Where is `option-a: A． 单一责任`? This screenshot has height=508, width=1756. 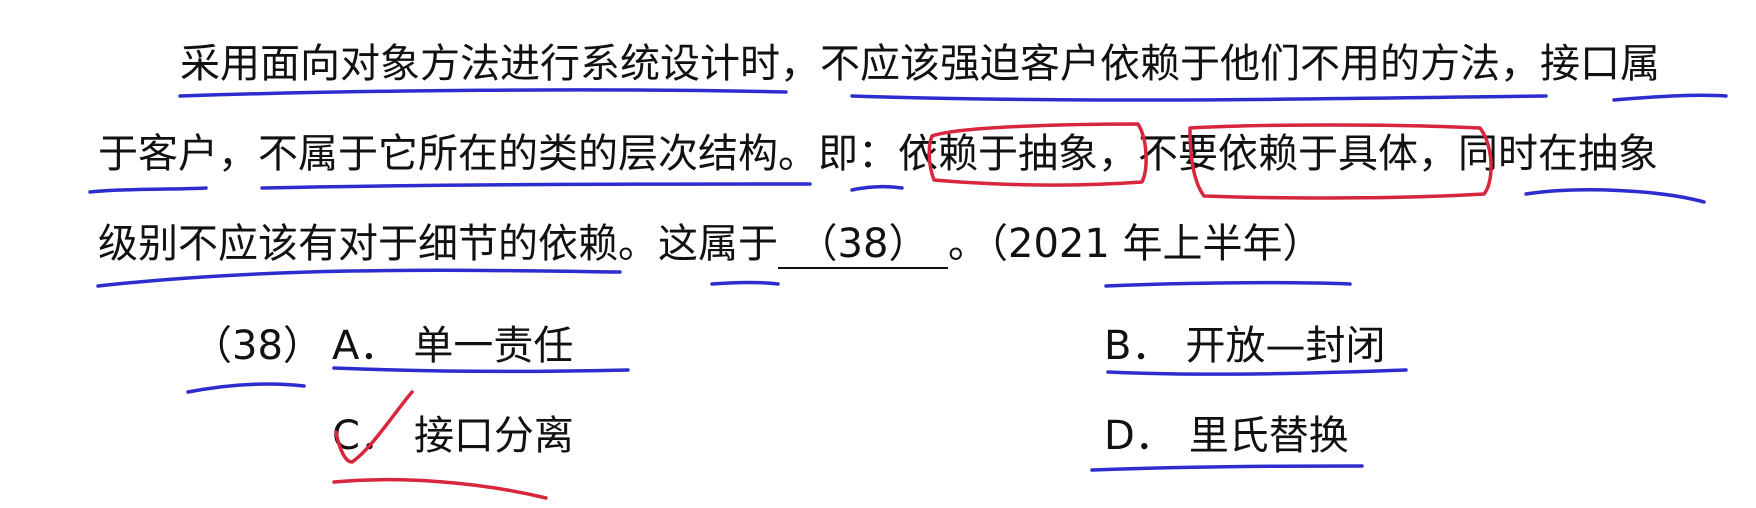 option-a: A． 单一责任 is located at coordinates (452, 346).